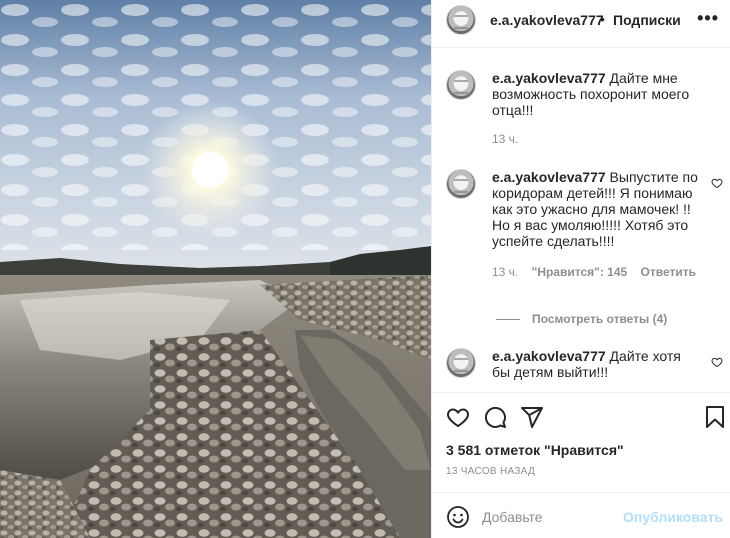  What do you see at coordinates (535, 450) in the screenshot?
I see `likes-count: 3 581 отметок "Нравится"` at bounding box center [535, 450].